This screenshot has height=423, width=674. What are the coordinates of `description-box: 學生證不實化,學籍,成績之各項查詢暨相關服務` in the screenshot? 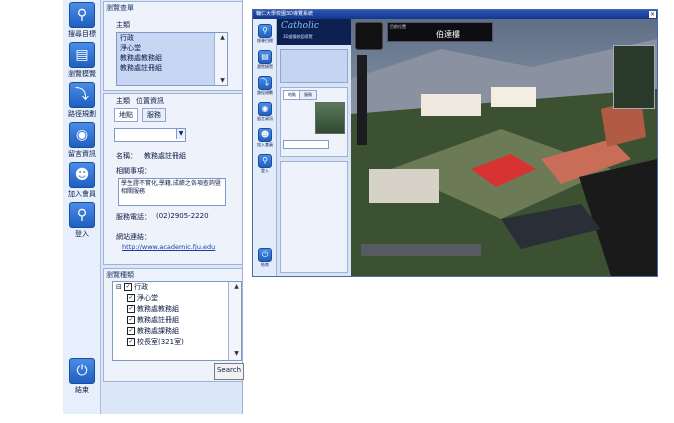 It's located at (172, 192).